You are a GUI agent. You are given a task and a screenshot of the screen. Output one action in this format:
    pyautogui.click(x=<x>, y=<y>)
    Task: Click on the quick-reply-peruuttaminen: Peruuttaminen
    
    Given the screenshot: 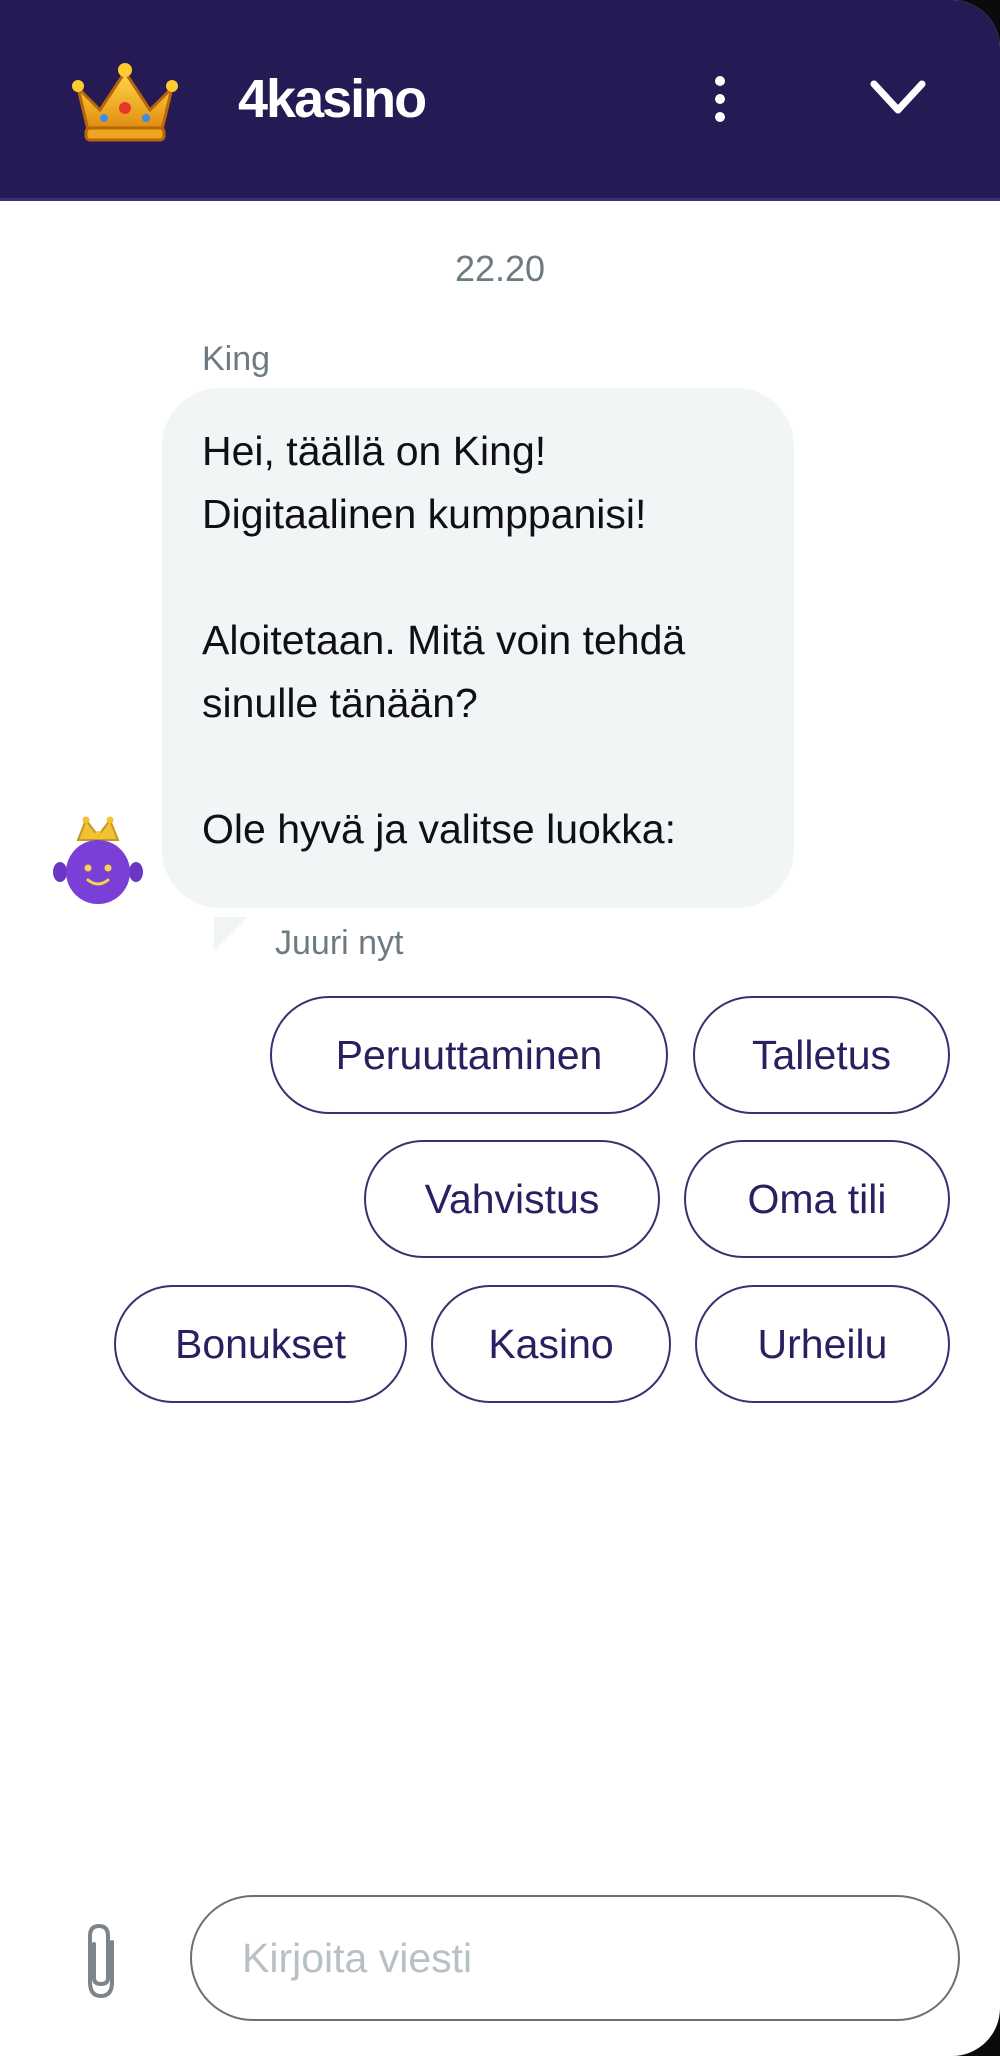 What is the action you would take?
    pyautogui.click(x=469, y=1055)
    